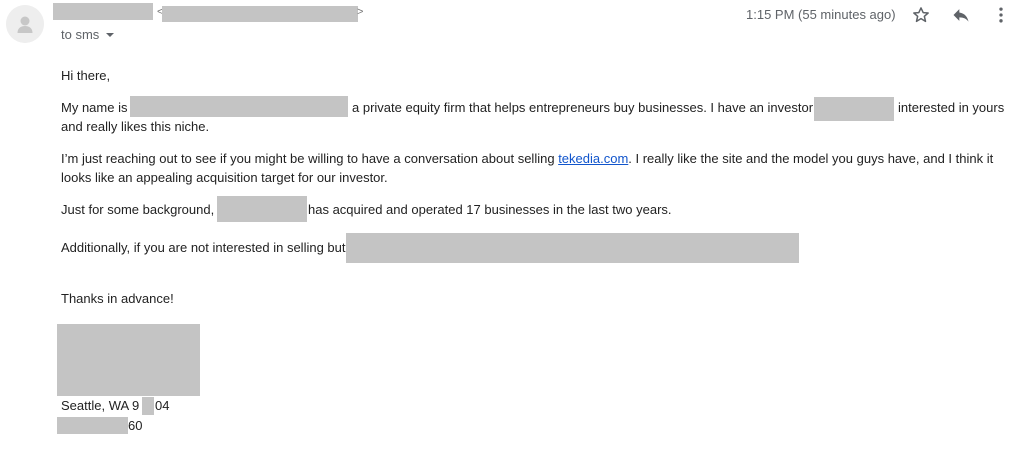  I want to click on reply-icon, so click(961, 15).